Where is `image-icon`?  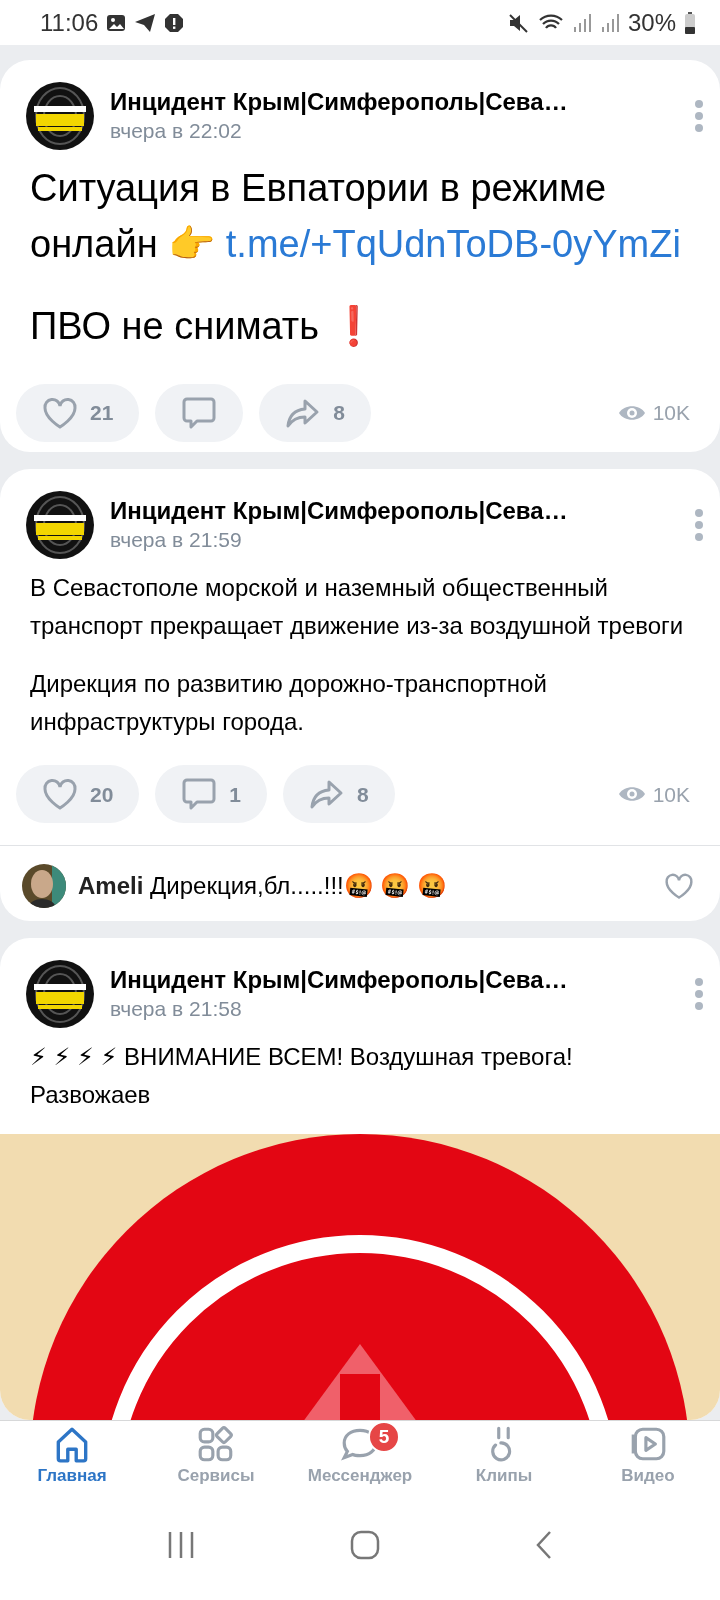 image-icon is located at coordinates (116, 22).